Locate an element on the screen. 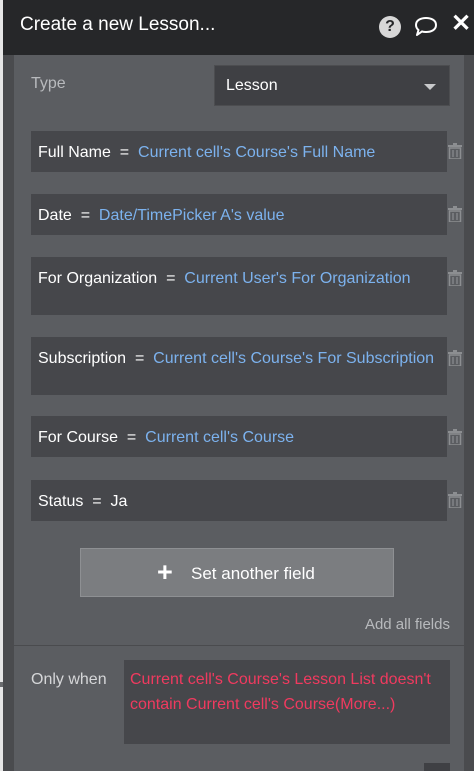 This screenshot has width=474, height=771. comment-icon is located at coordinates (426, 30).